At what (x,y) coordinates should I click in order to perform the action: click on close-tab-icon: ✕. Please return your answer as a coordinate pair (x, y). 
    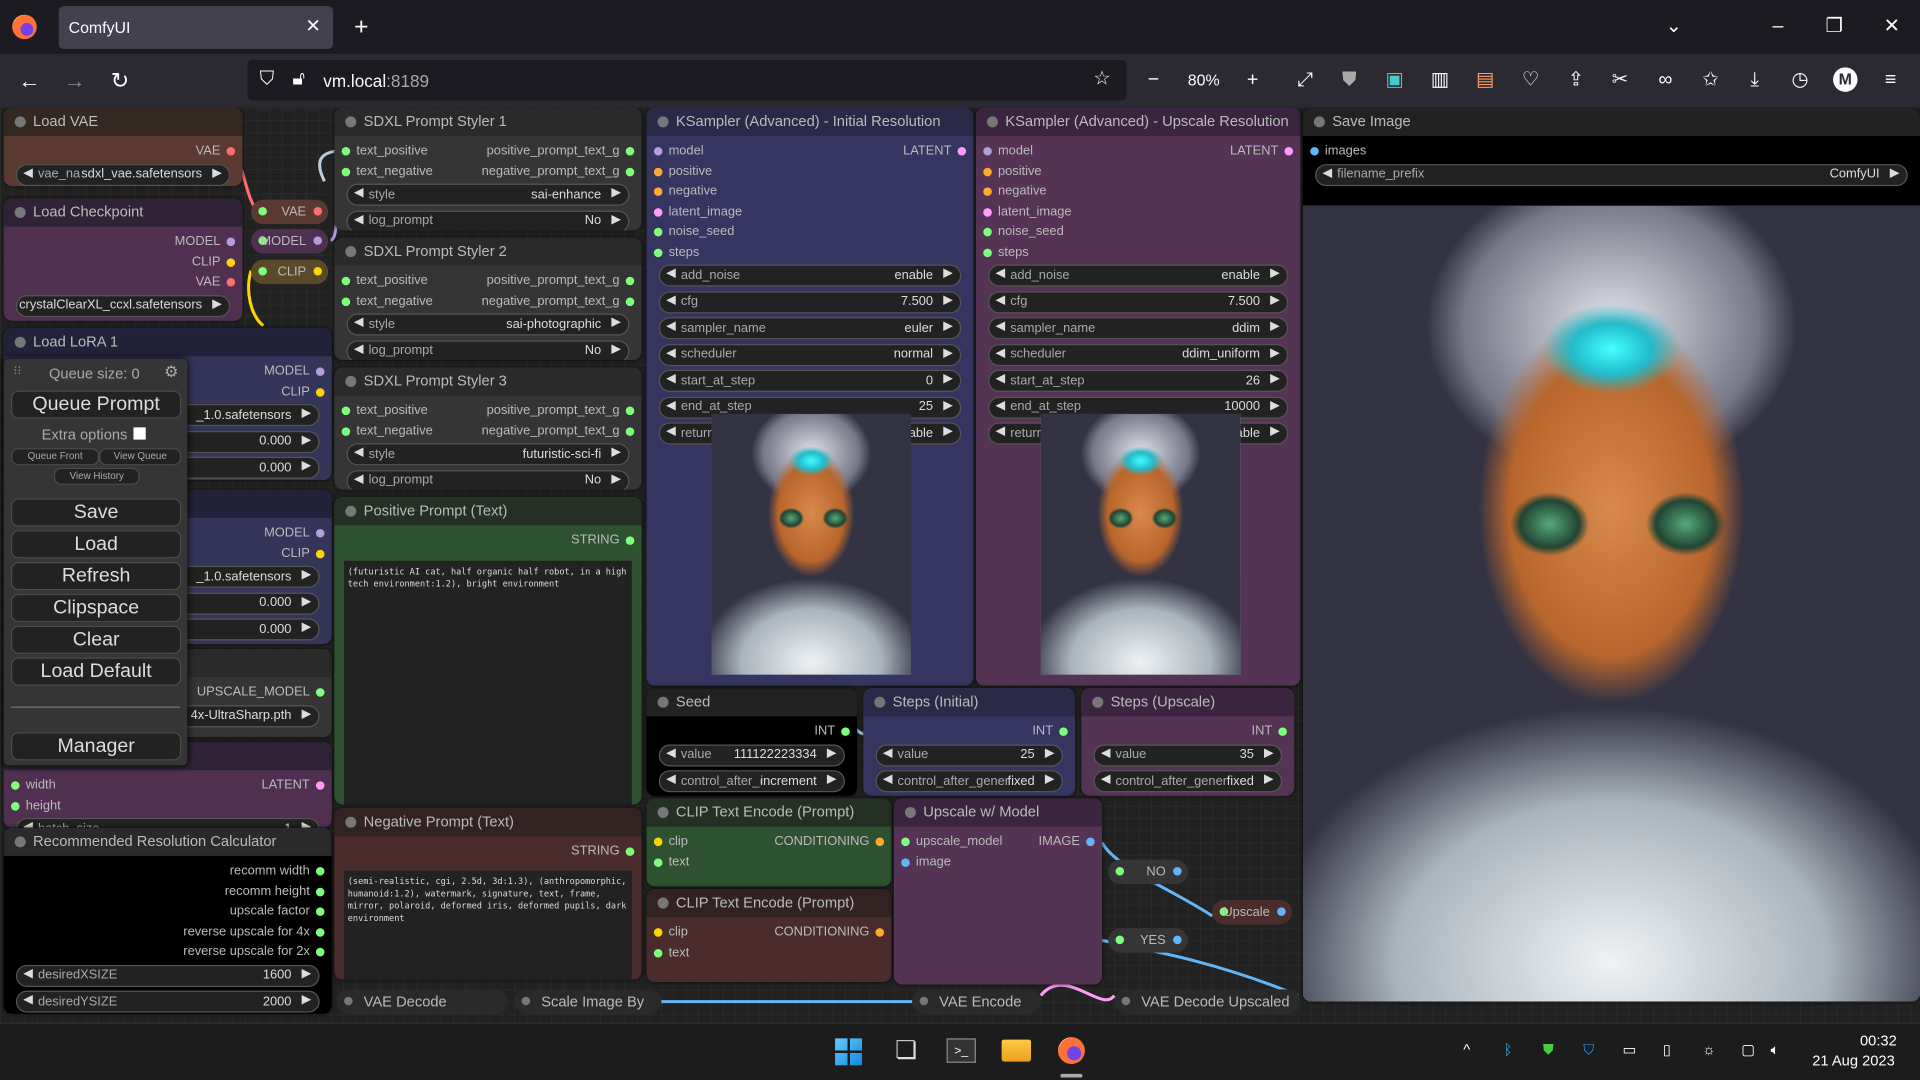
    Looking at the image, I should click on (312, 26).